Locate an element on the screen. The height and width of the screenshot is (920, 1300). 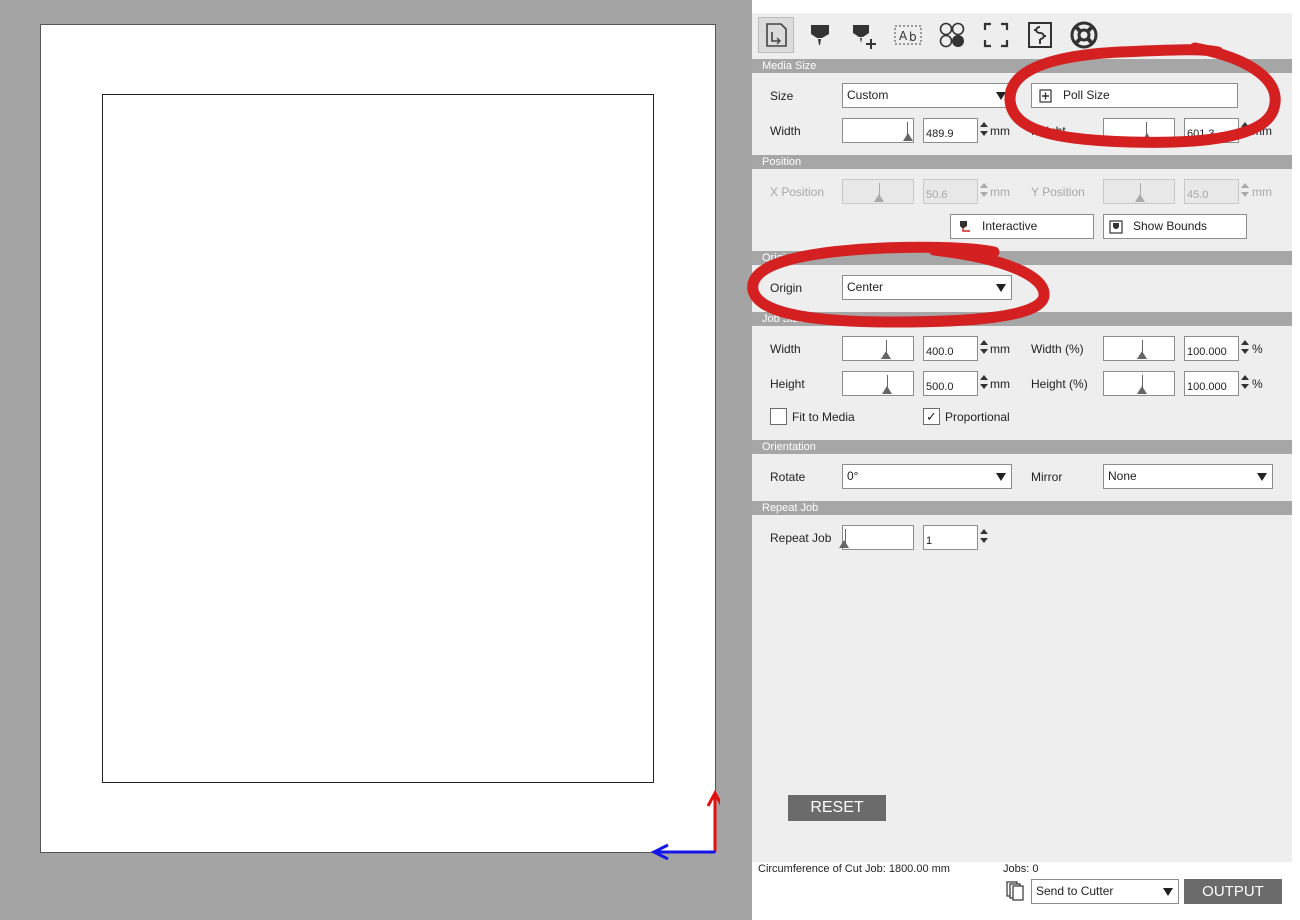
x-position-label: X Position is located at coordinates (797, 192).